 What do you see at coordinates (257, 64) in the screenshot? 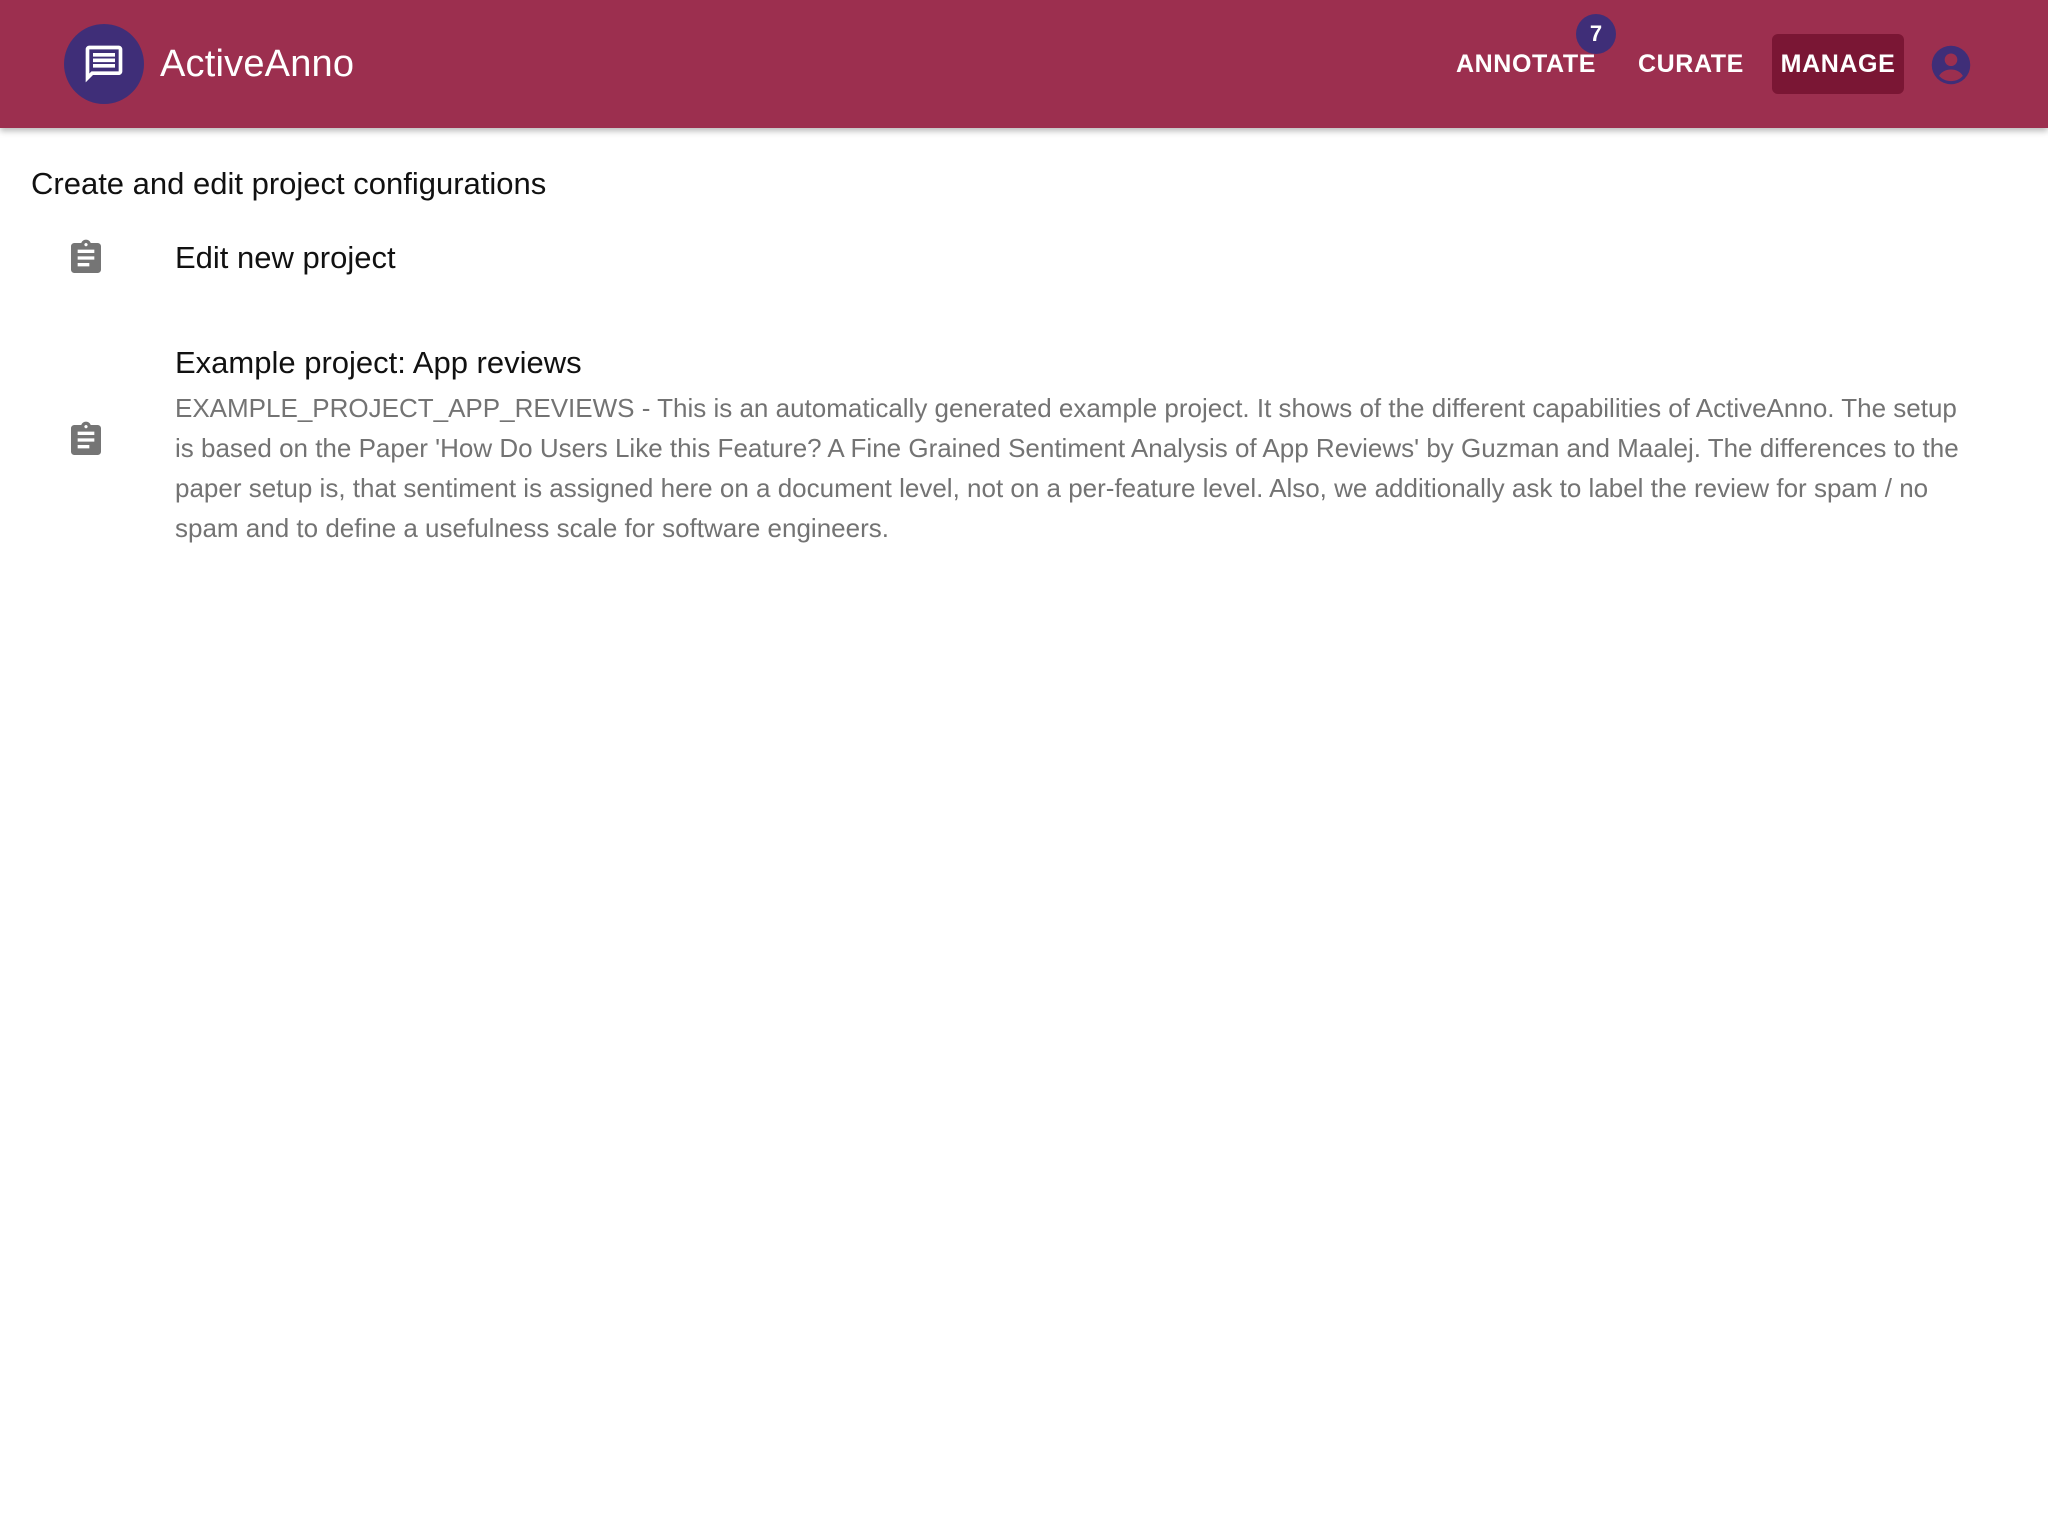
I see `app-title: ActiveAnno` at bounding box center [257, 64].